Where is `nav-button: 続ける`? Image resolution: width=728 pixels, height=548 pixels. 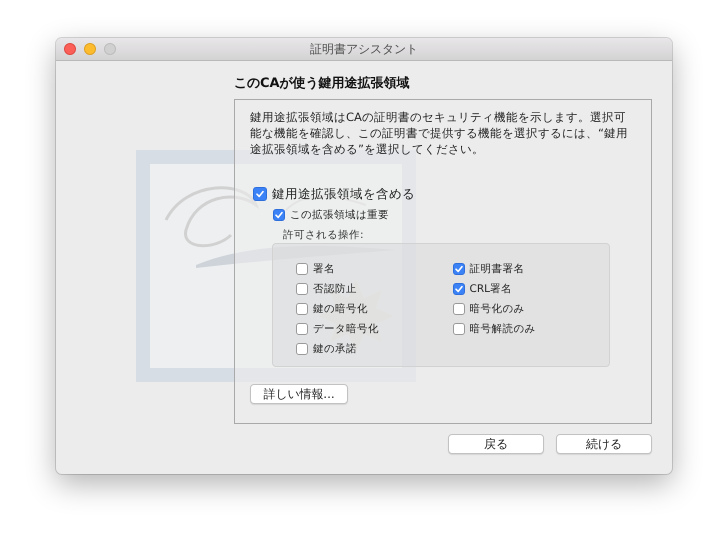 nav-button: 続ける is located at coordinates (604, 444).